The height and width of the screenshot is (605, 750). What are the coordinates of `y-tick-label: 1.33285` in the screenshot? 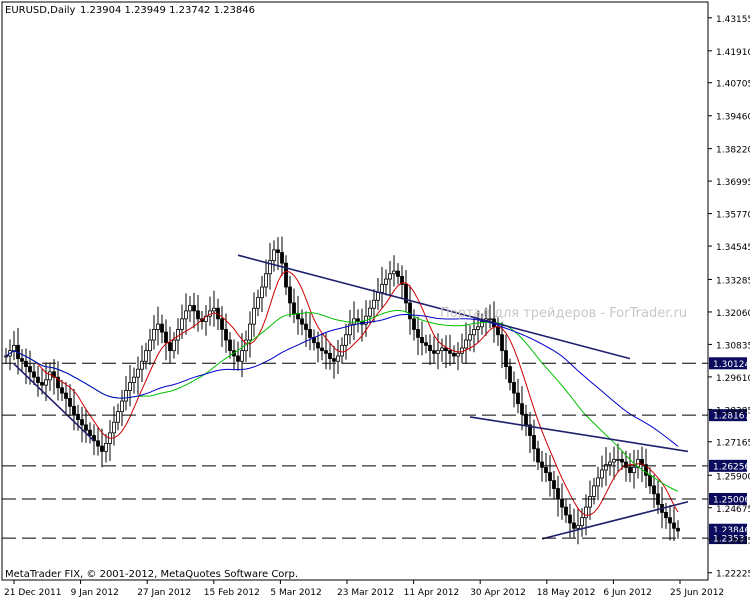 It's located at (733, 281).